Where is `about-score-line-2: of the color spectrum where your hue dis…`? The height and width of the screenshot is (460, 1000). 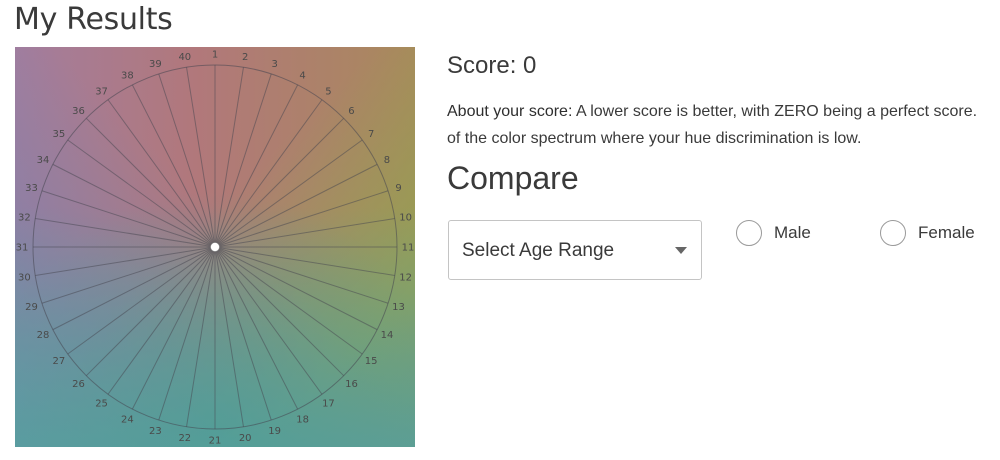 about-score-line-2: of the color spectrum where your hue dis… is located at coordinates (654, 138).